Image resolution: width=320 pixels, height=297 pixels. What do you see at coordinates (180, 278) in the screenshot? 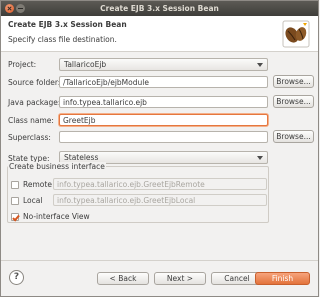
I see `next-button: Next >` at bounding box center [180, 278].